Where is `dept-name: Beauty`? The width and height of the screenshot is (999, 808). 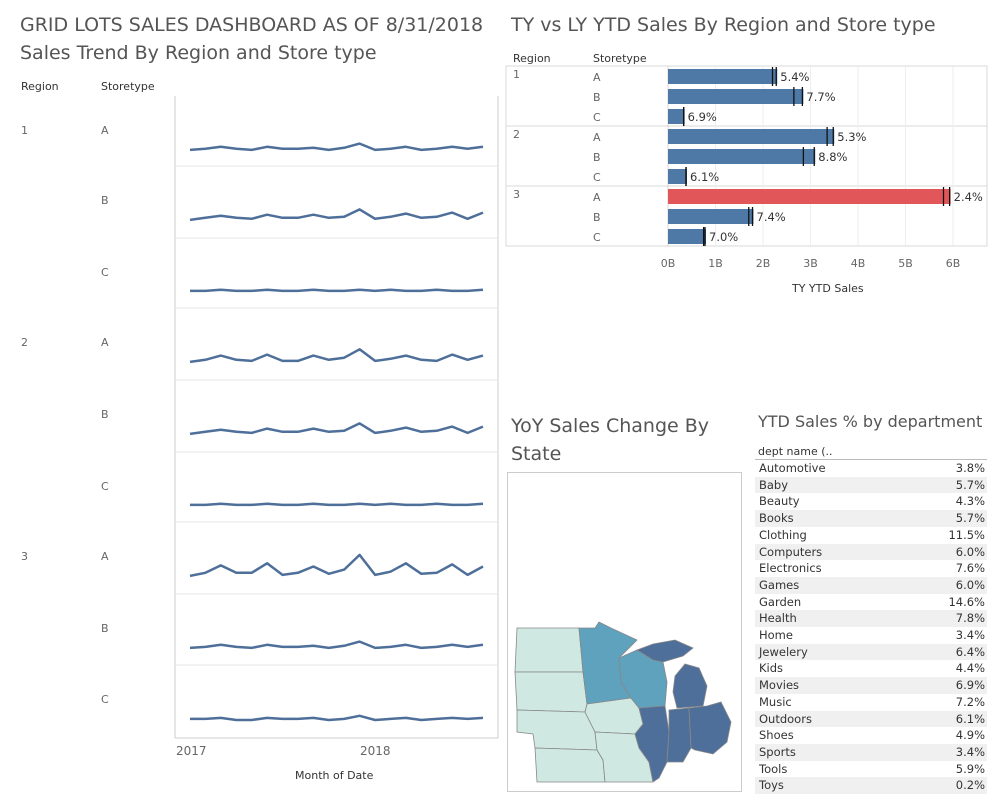
dept-name: Beauty is located at coordinates (779, 501).